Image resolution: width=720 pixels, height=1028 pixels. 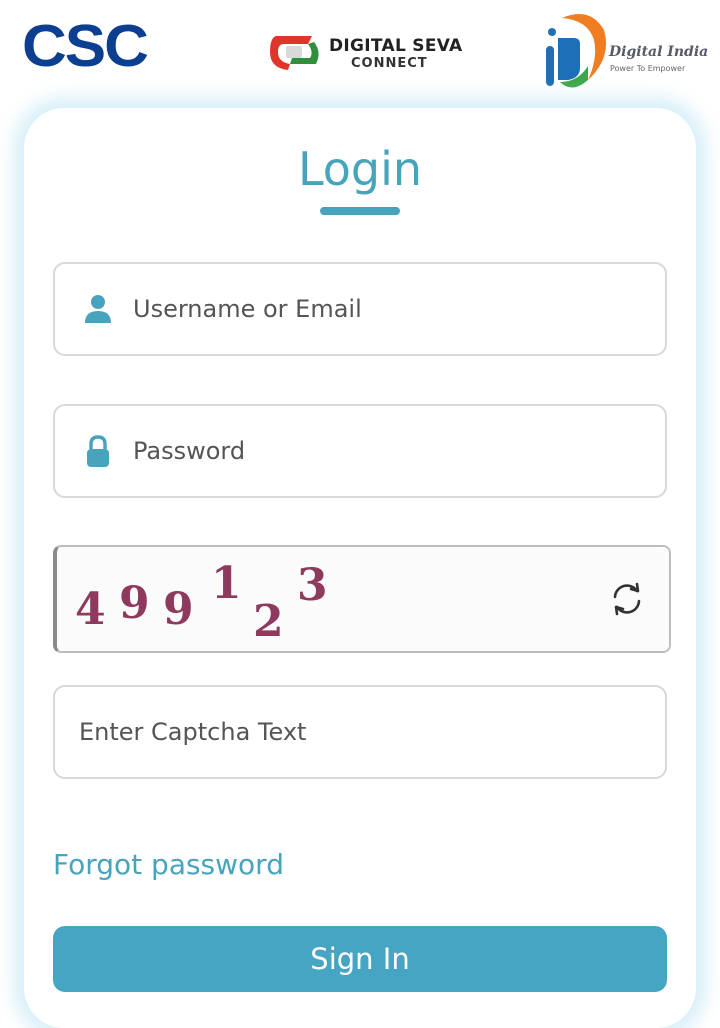 I want to click on captcha-digit: 4, so click(x=90, y=609).